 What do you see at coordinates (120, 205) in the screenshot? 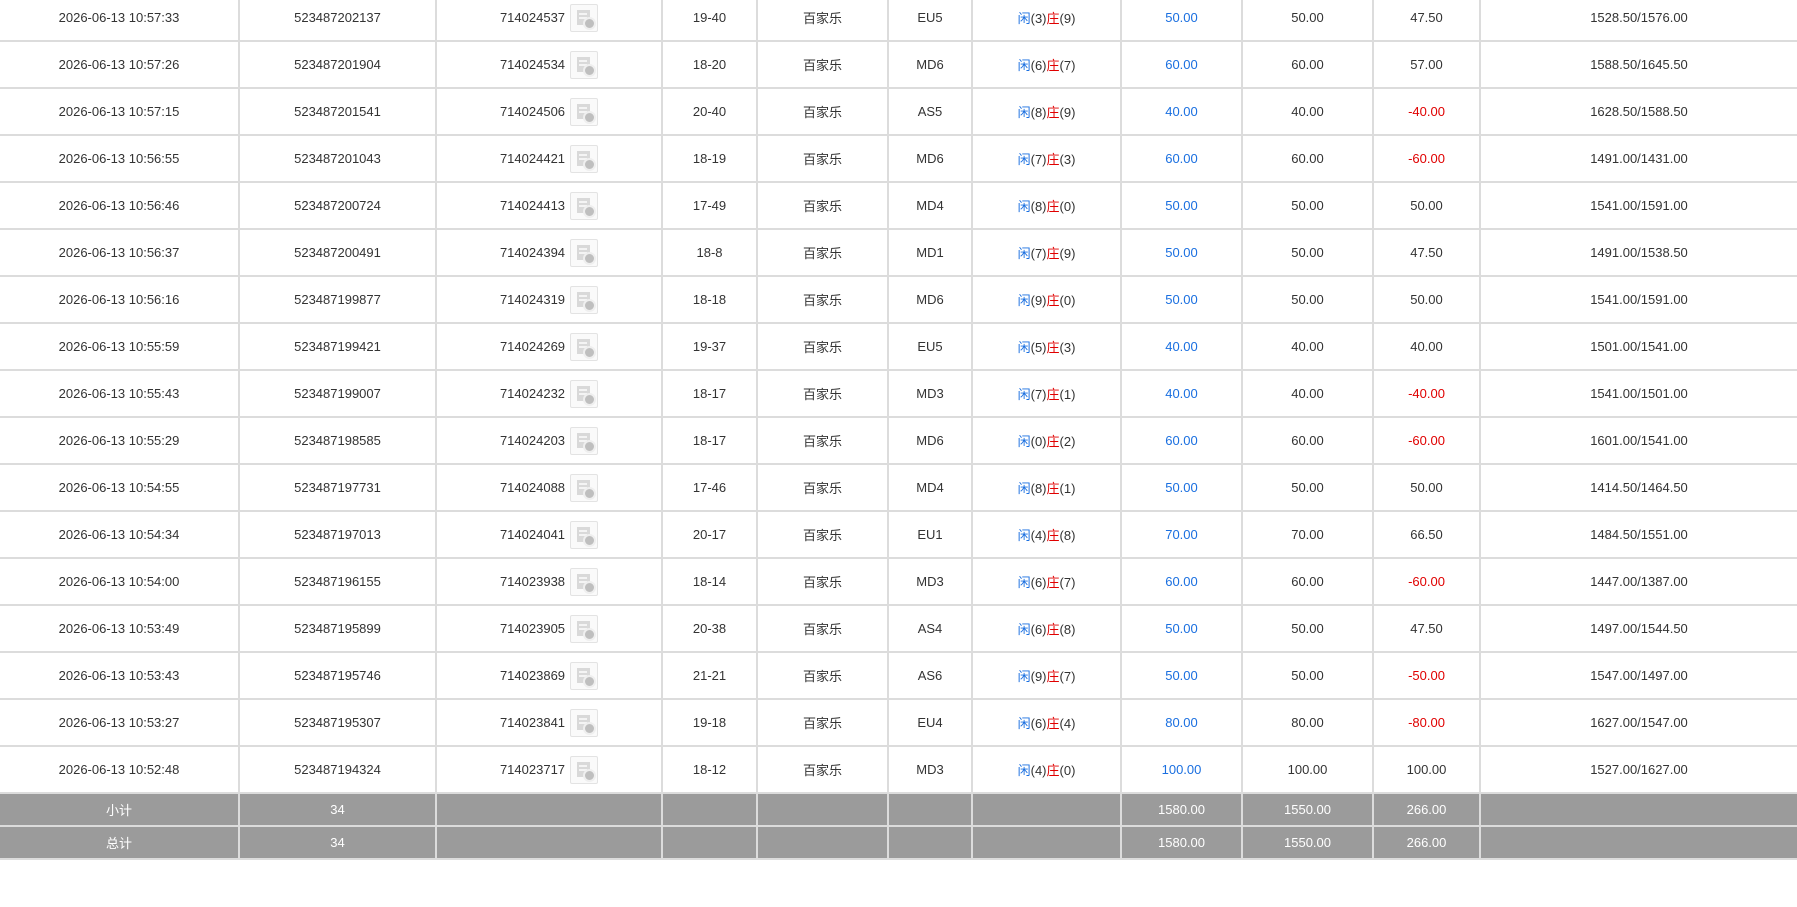
I see `bet-time: 2026-06-13 10:56:46` at bounding box center [120, 205].